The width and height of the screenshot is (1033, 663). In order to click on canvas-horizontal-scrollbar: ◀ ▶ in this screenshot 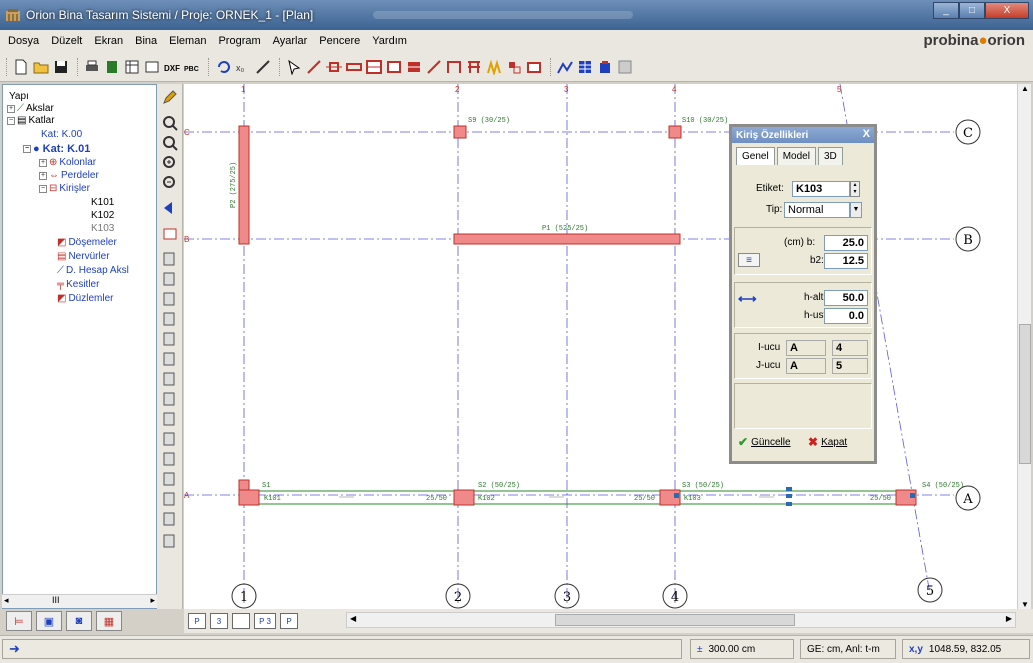, I will do `click(681, 620)`.